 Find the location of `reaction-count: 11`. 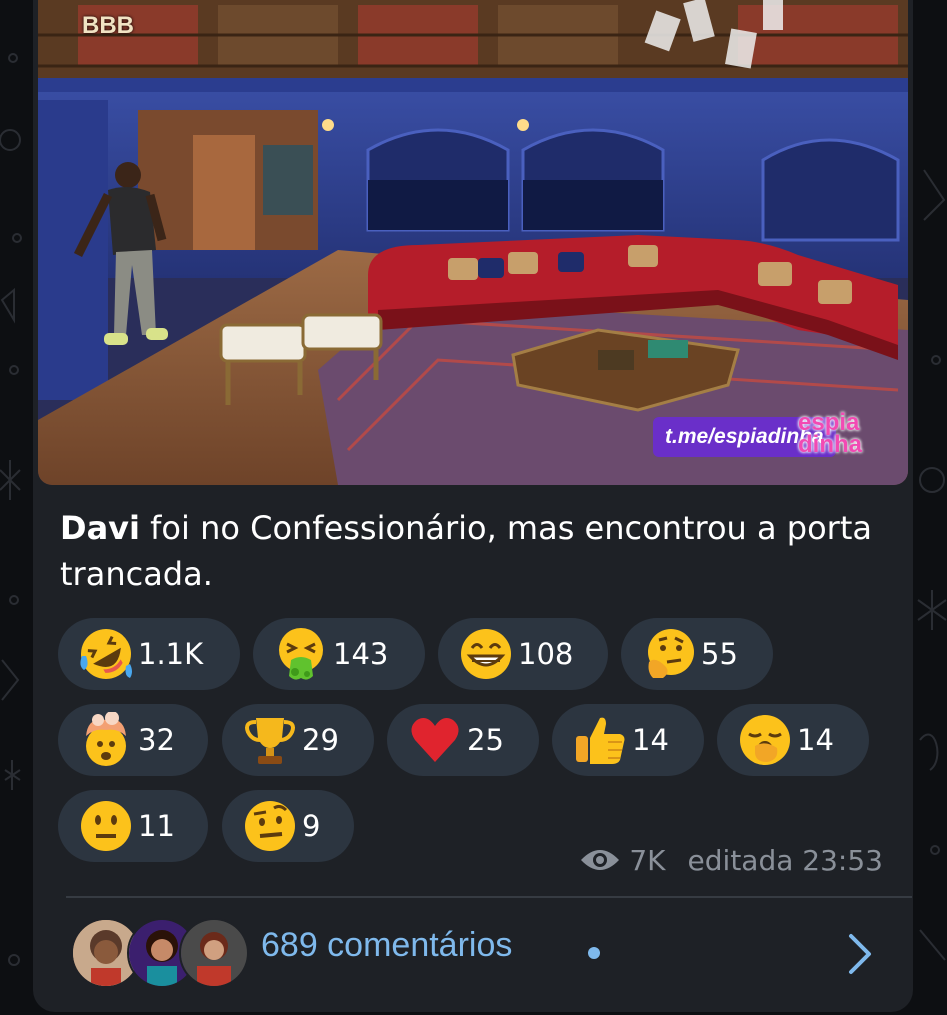

reaction-count: 11 is located at coordinates (156, 826).